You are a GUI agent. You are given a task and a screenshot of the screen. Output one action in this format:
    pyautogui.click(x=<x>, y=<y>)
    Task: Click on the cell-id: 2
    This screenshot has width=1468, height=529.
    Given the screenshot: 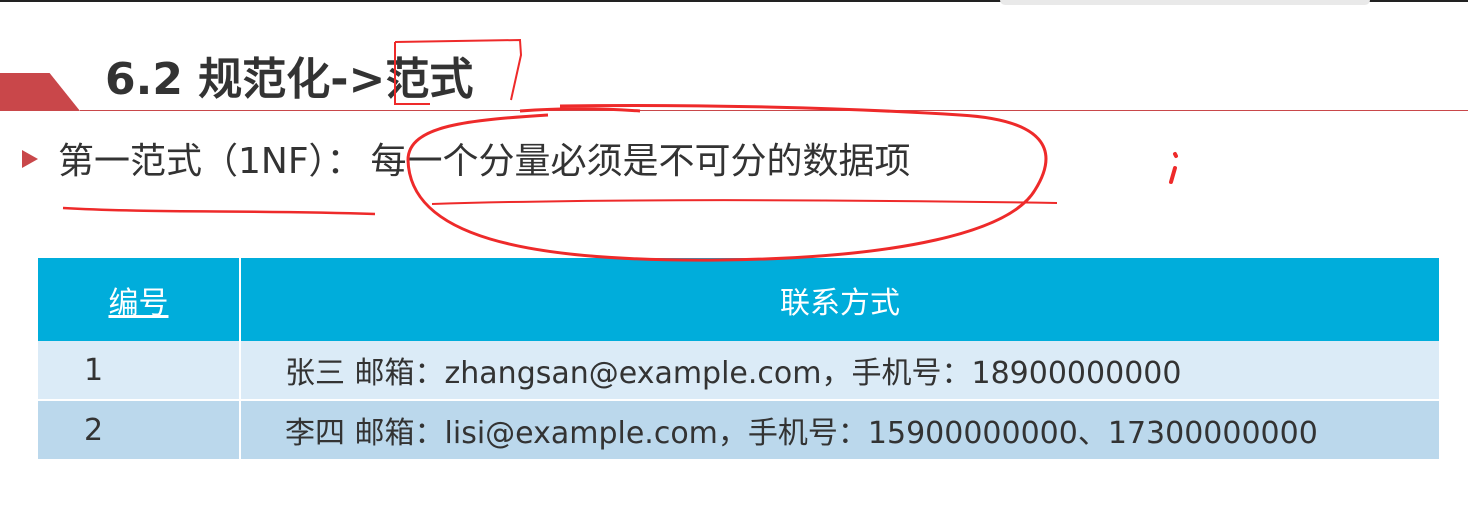 What is the action you would take?
    pyautogui.click(x=139, y=429)
    